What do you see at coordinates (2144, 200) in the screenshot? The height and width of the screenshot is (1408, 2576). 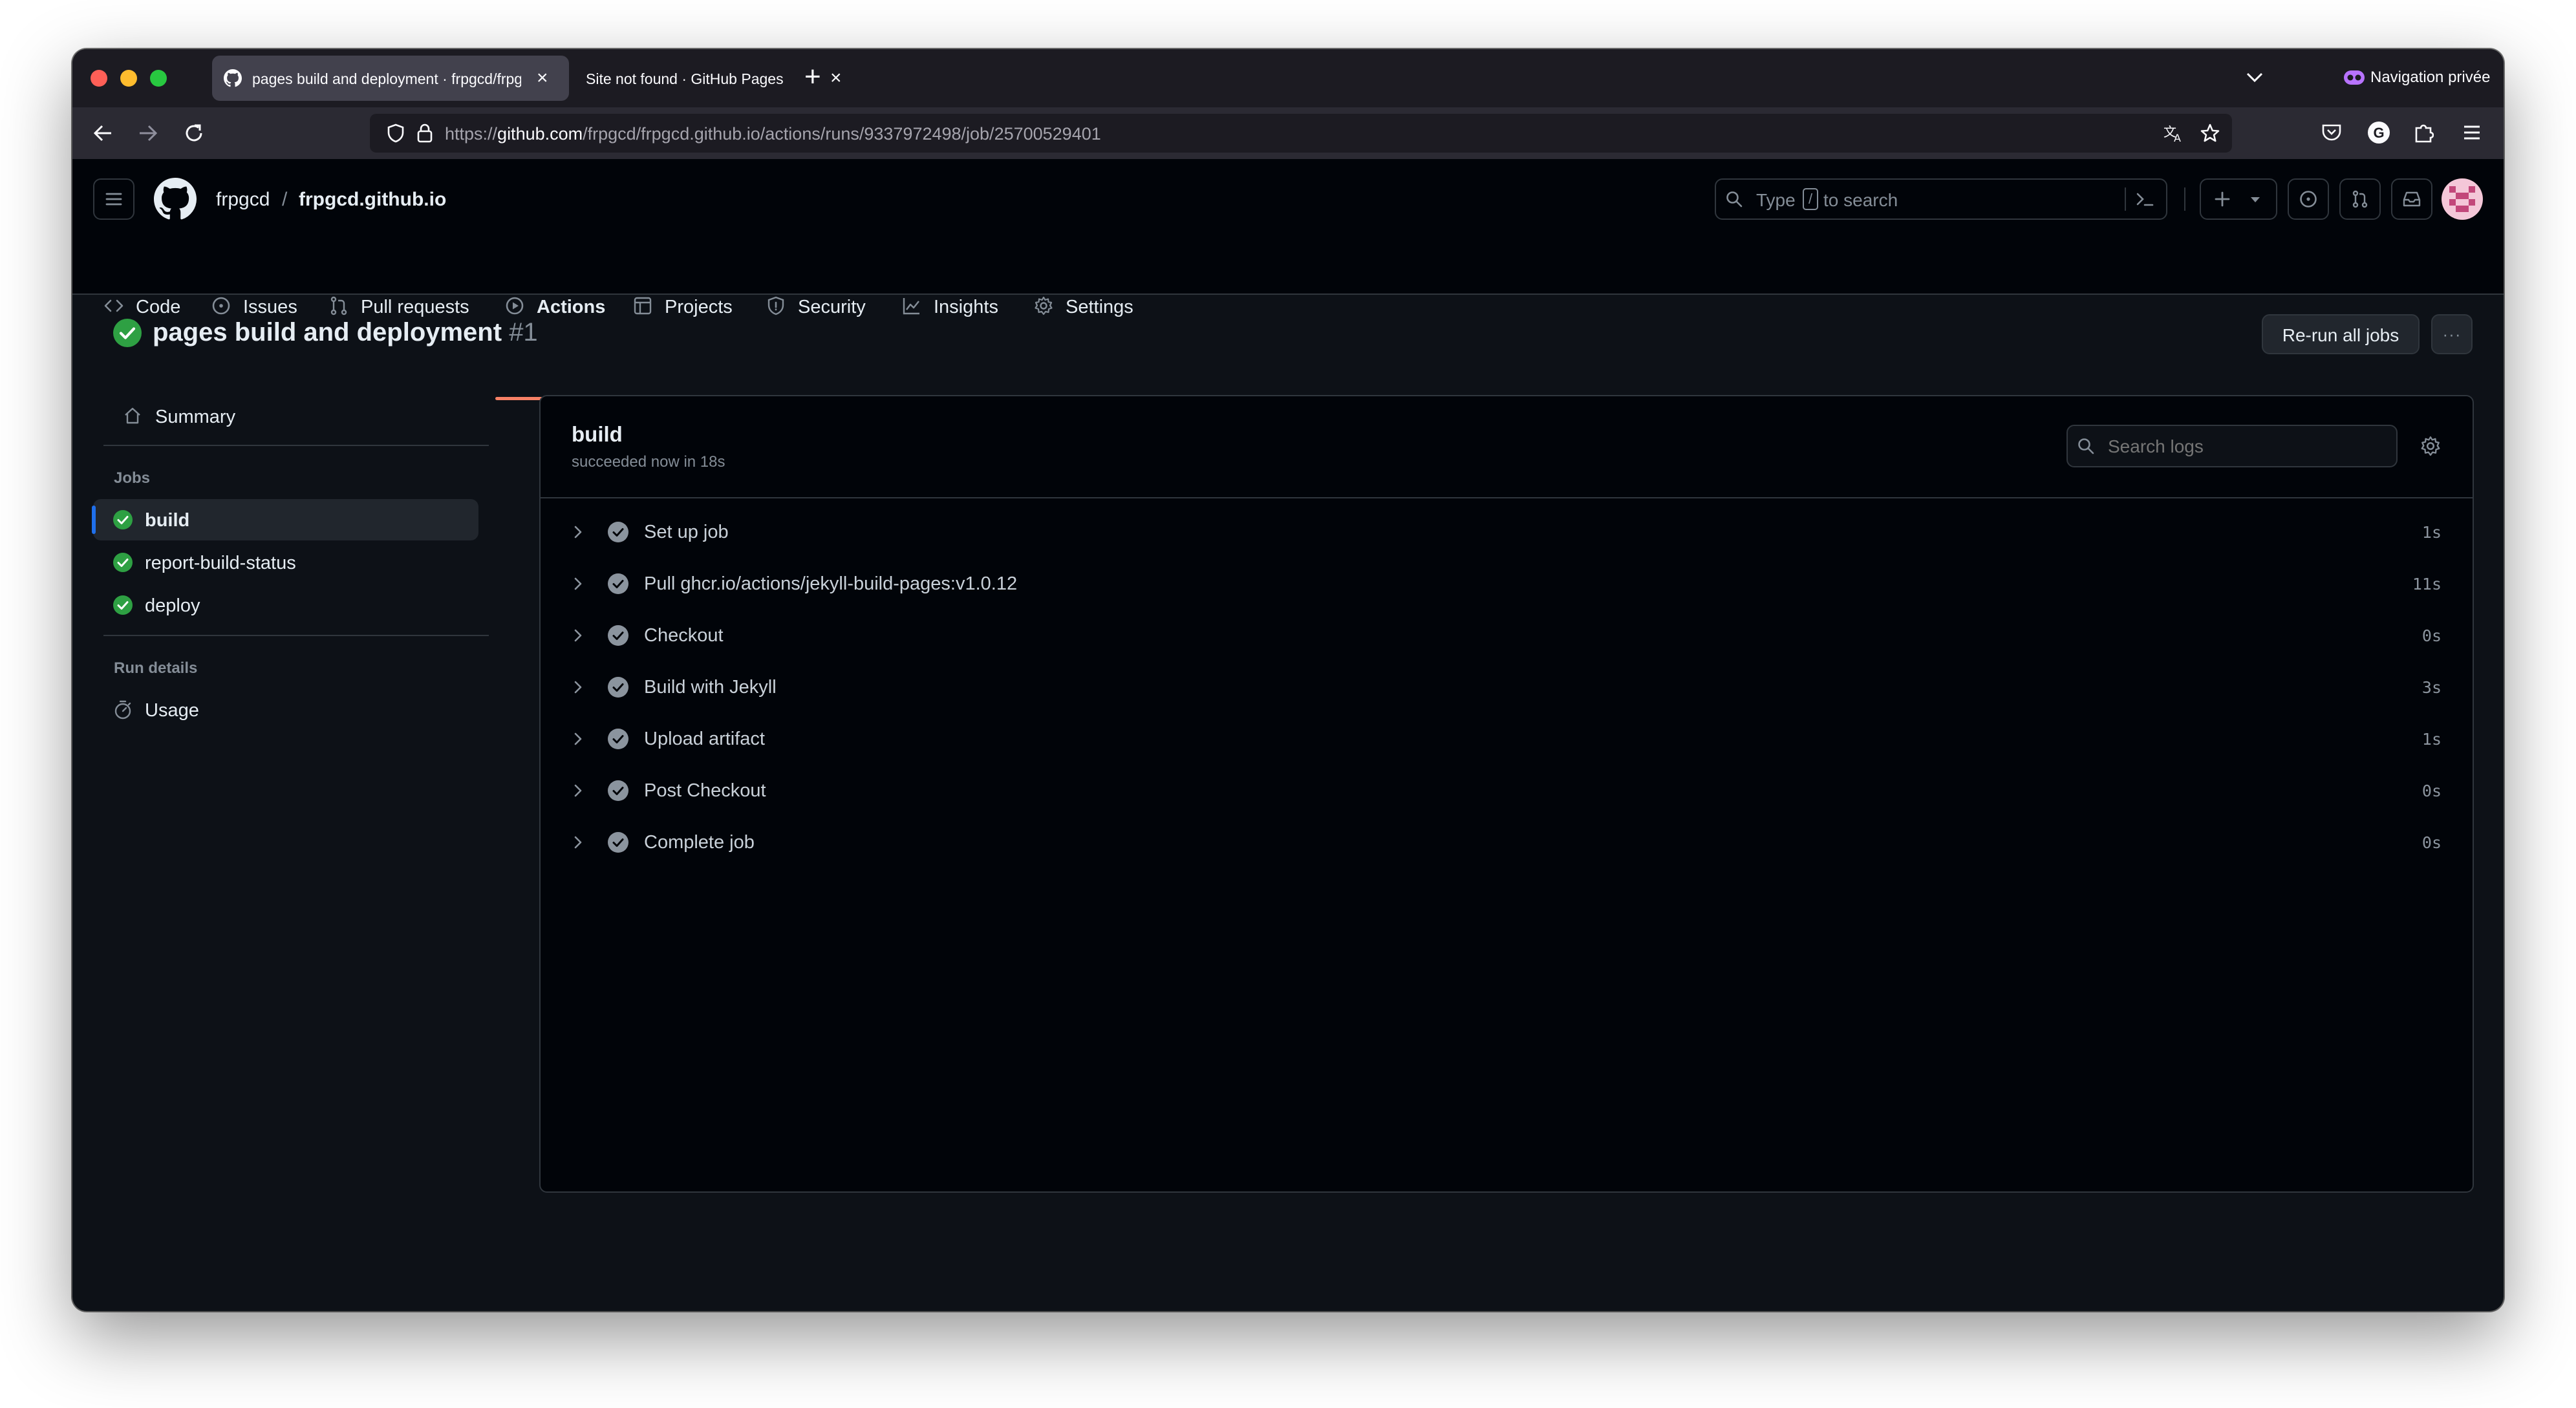 I see `command-palette-icon` at bounding box center [2144, 200].